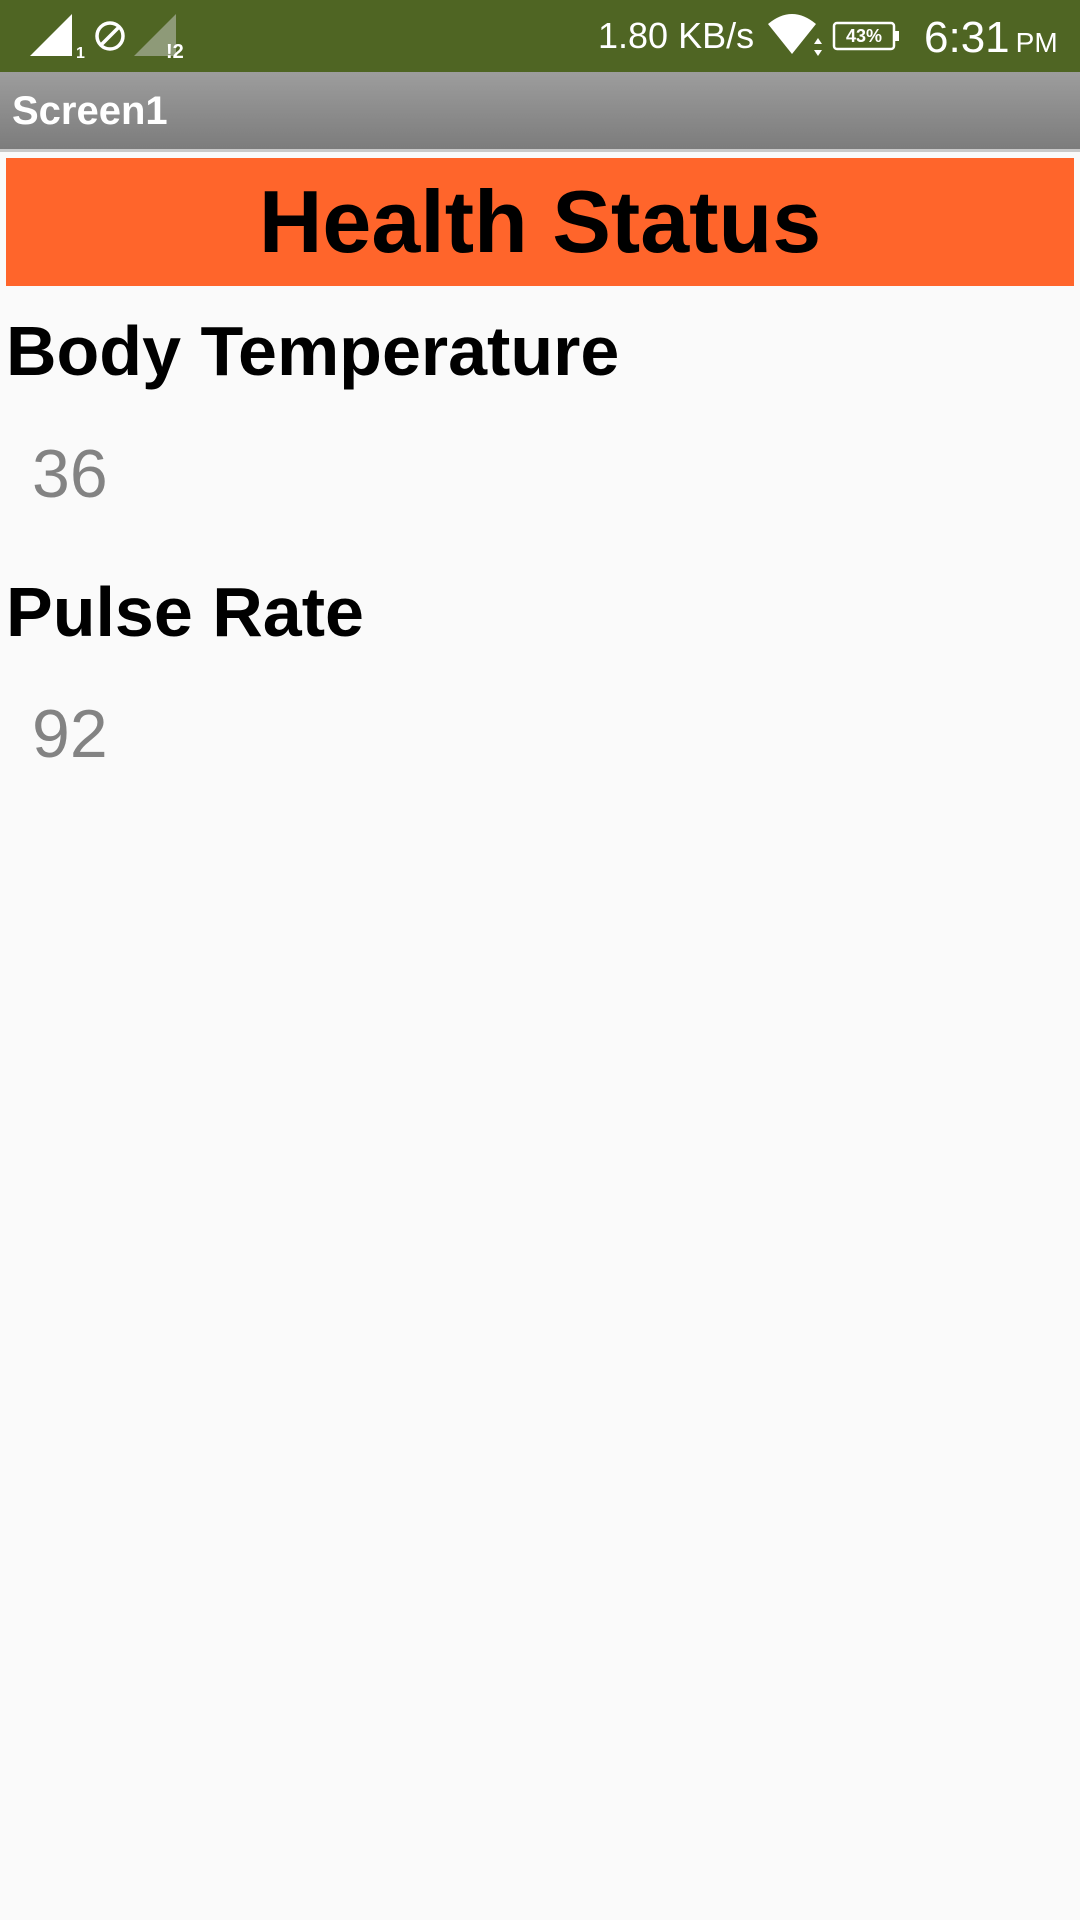 This screenshot has height=1920, width=1080. I want to click on network-speed: 1.80 KB/s, so click(676, 35).